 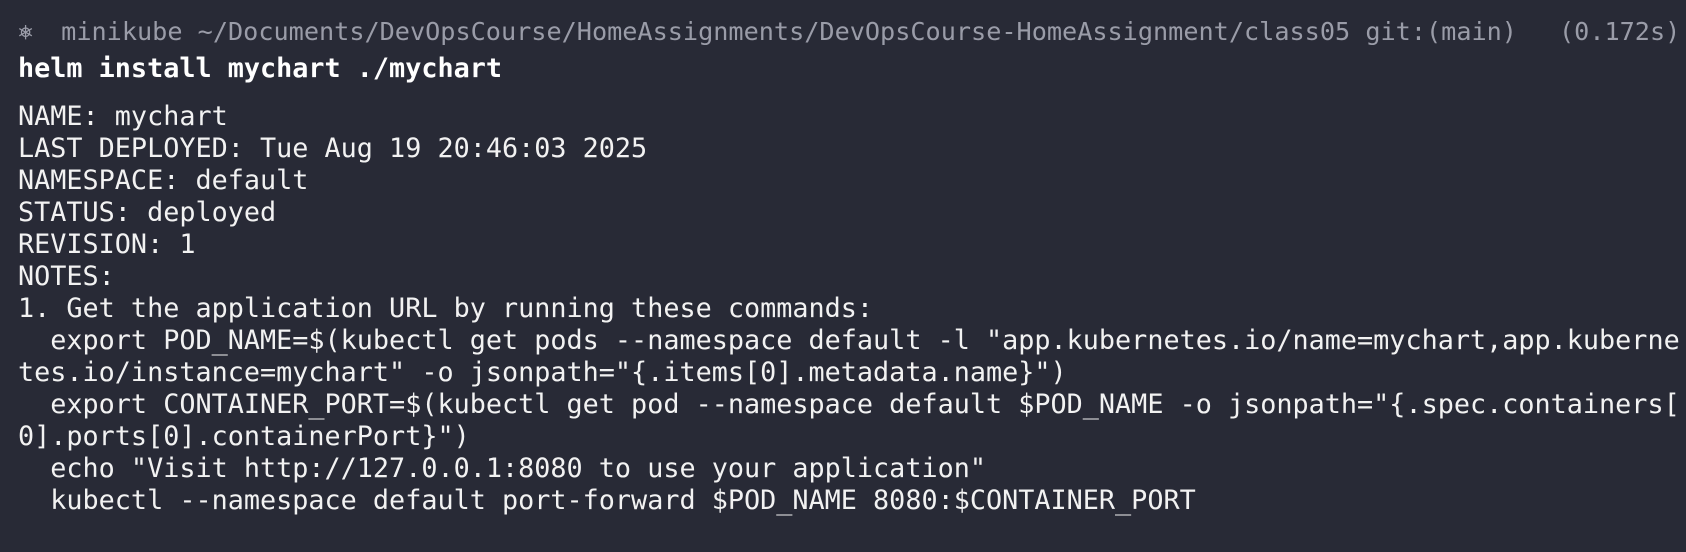 I want to click on output-line: NAME: mychart, so click(x=123, y=116).